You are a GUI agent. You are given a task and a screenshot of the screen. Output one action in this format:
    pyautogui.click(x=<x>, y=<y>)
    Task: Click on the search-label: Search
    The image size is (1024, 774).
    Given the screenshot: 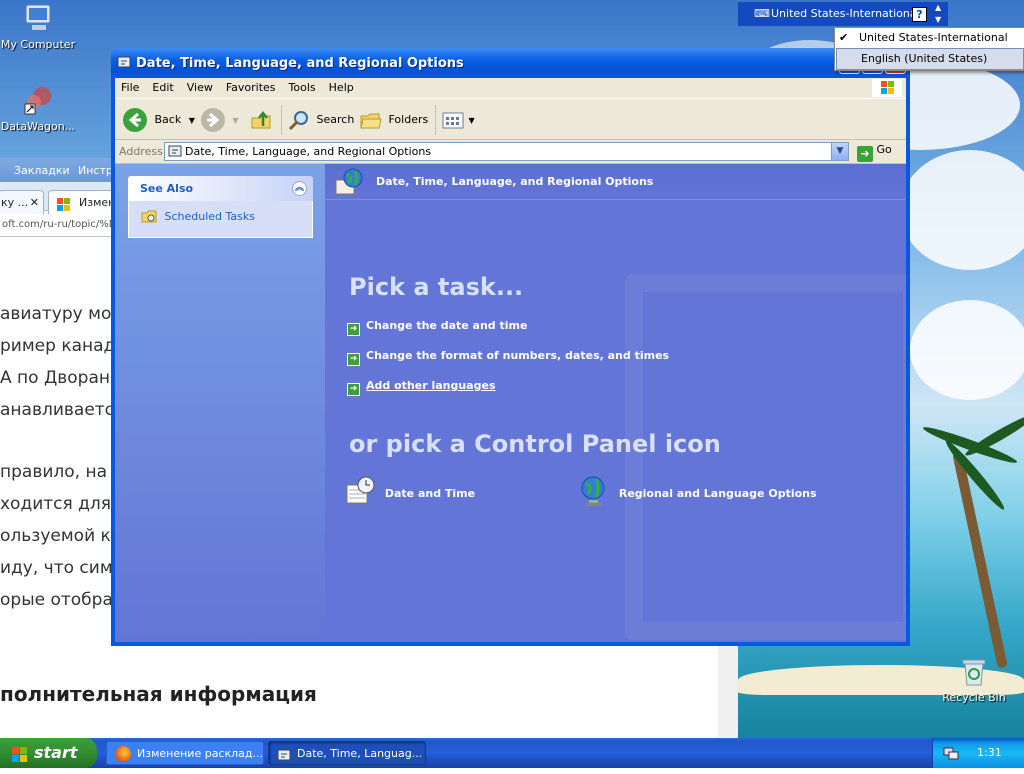 What is the action you would take?
    pyautogui.click(x=335, y=119)
    